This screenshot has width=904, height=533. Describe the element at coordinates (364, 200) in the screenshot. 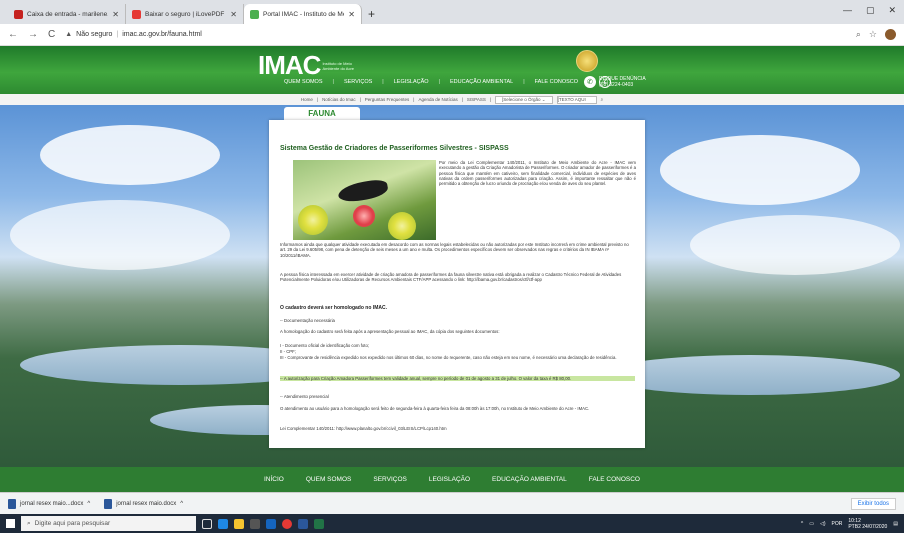

I see `bird-photo` at that location.